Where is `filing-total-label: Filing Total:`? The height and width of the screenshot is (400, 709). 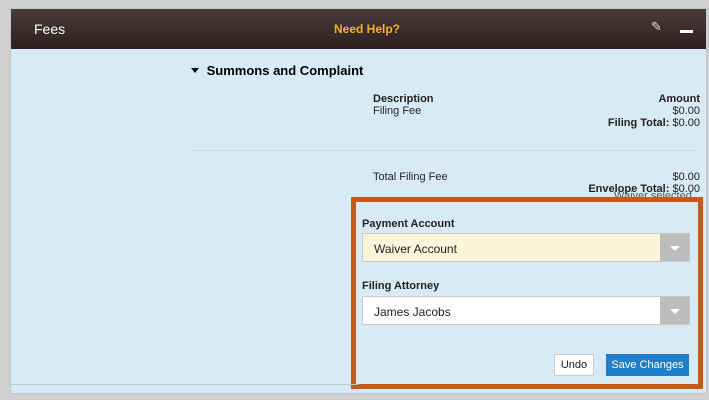 filing-total-label: Filing Total: is located at coordinates (638, 123).